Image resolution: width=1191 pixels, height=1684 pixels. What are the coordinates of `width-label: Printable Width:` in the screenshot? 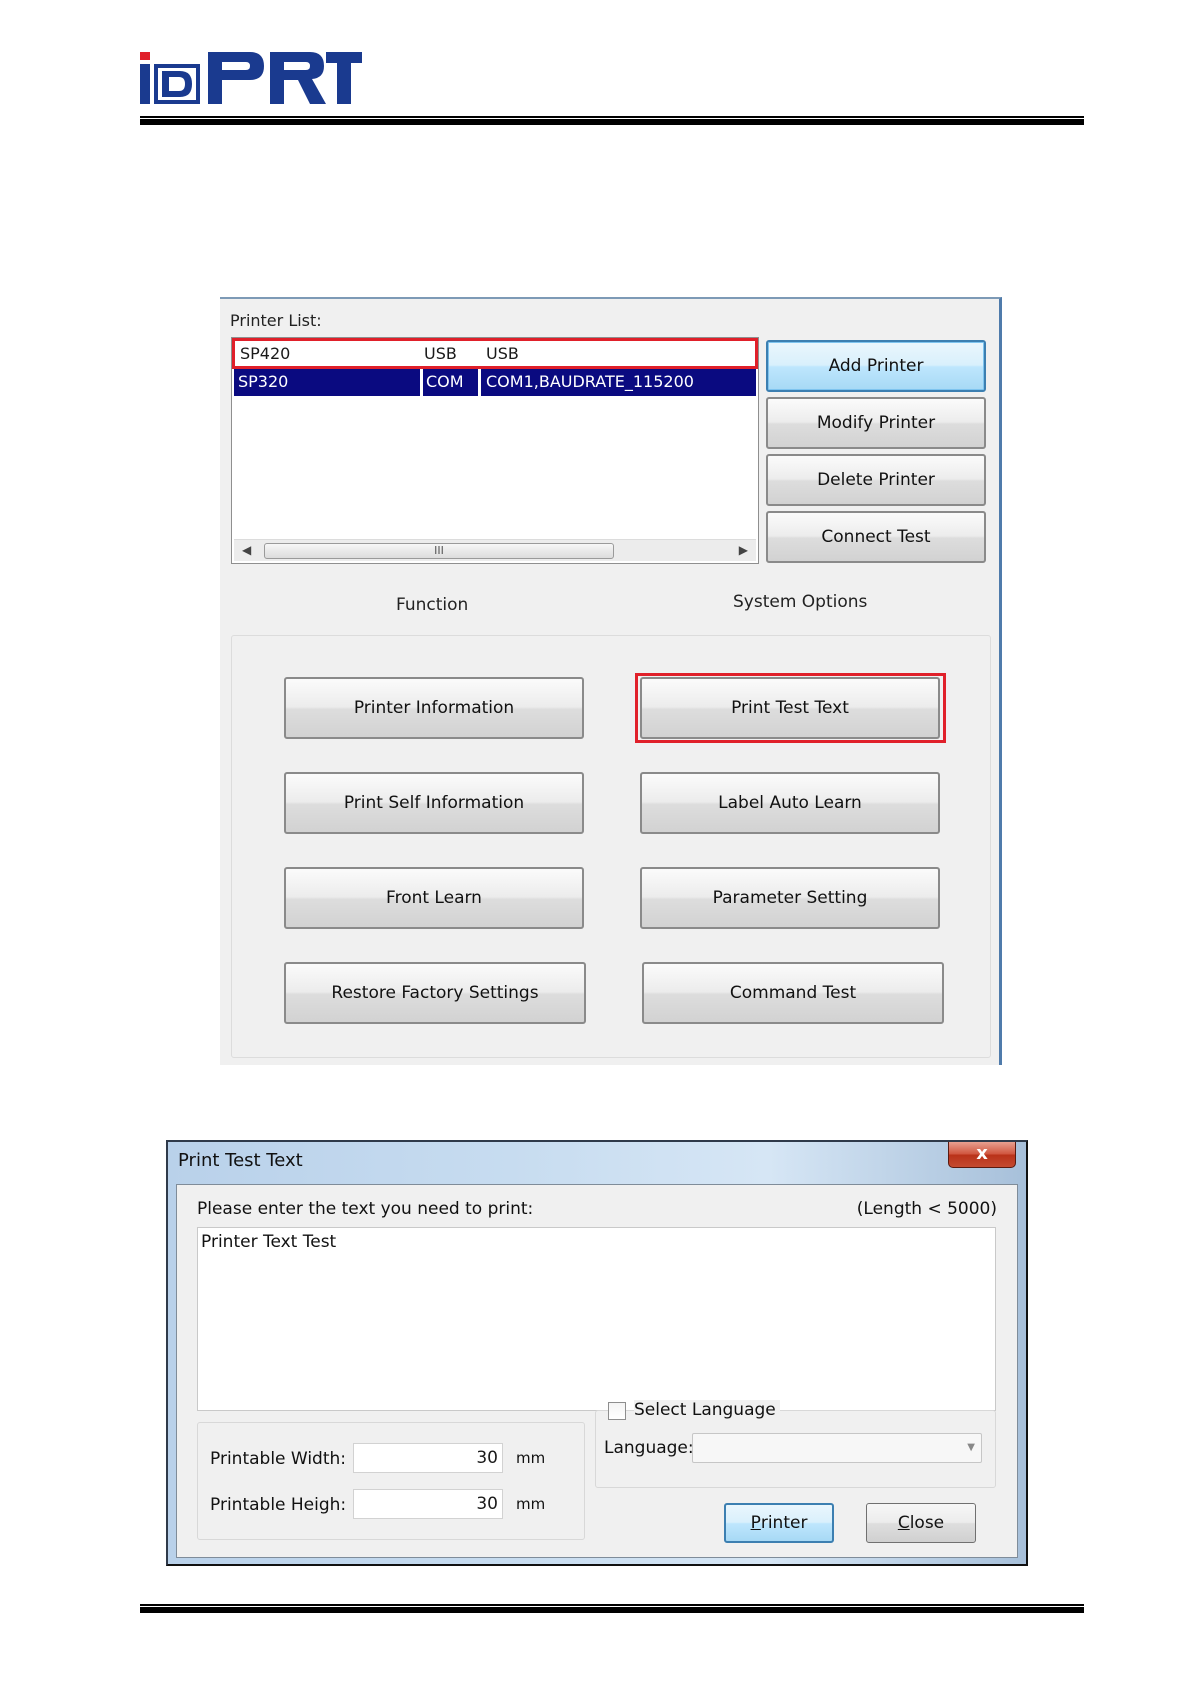 It's located at (278, 1459).